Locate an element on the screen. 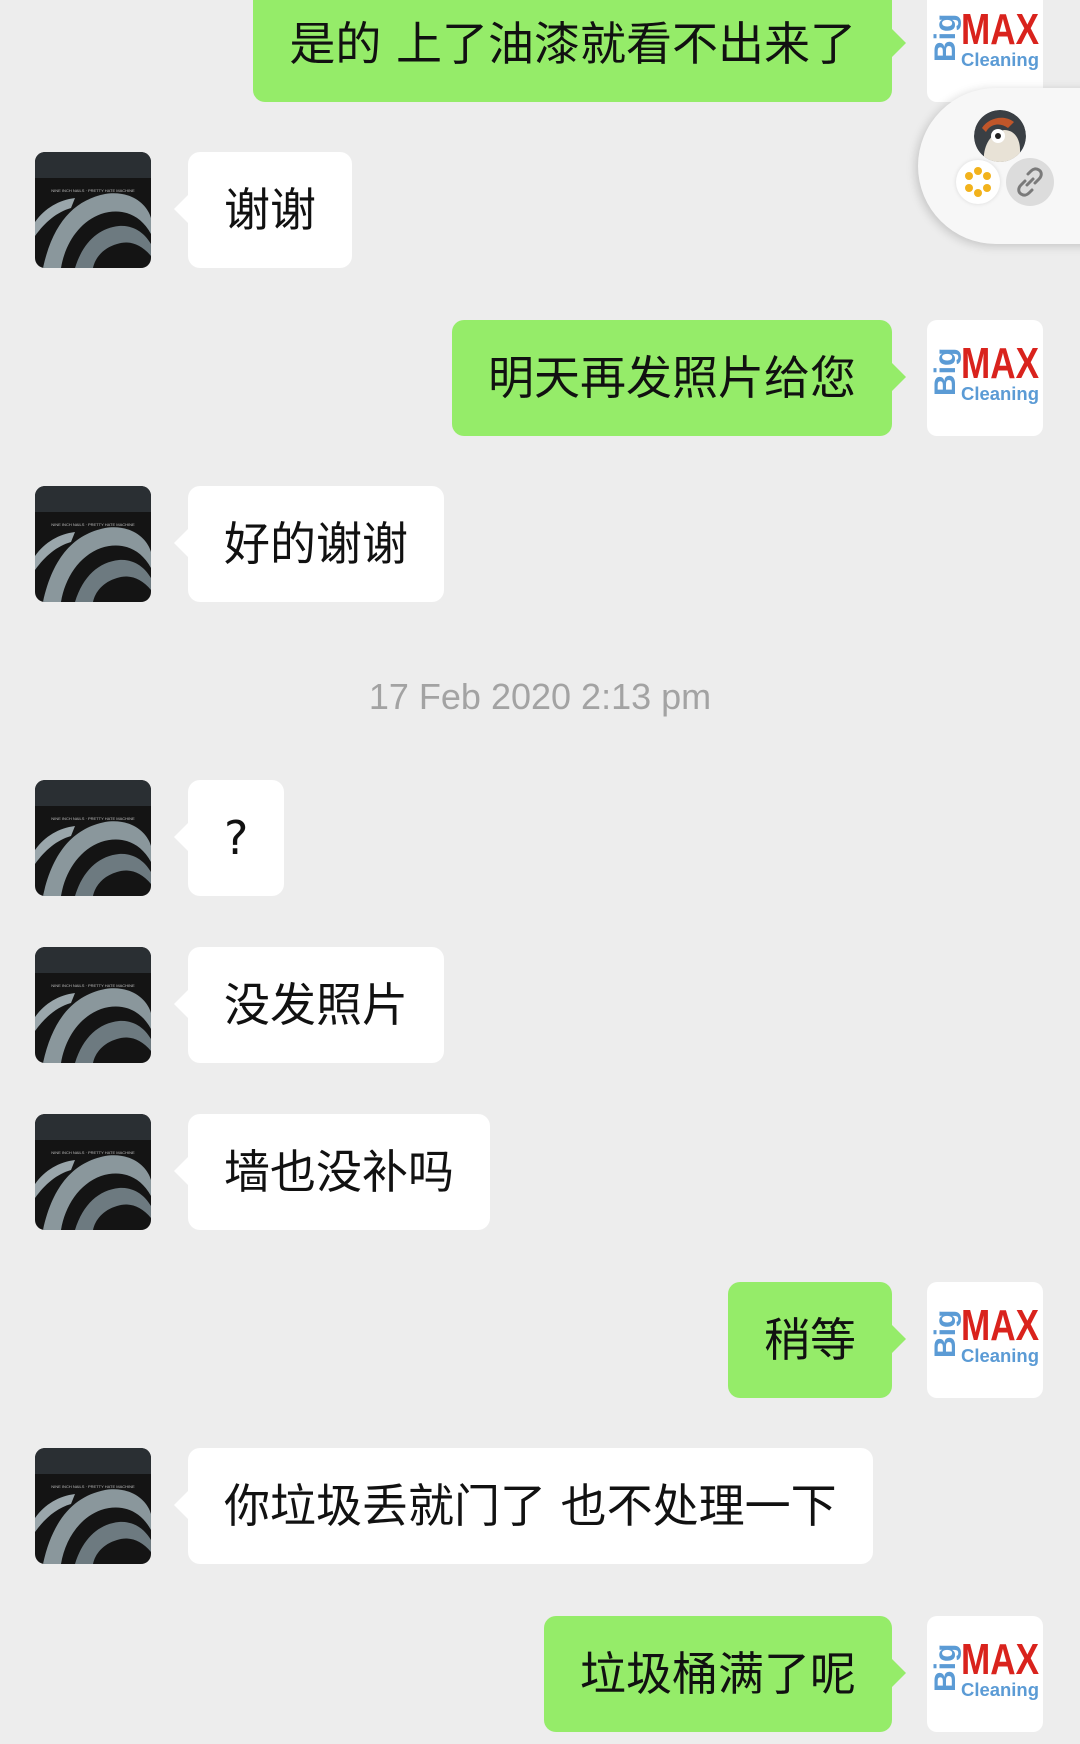 The height and width of the screenshot is (1744, 1080). message-bubble-outgoing: 明天再发照片给您 is located at coordinates (679, 378).